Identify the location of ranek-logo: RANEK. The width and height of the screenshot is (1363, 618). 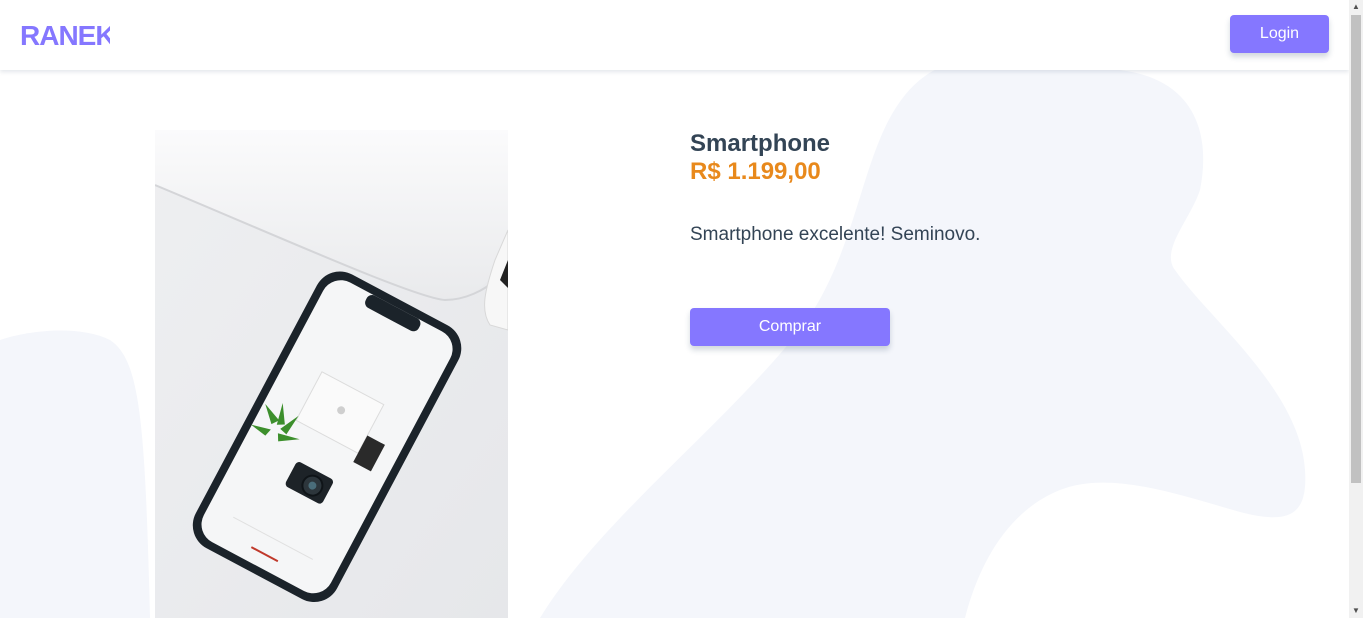
(65, 34).